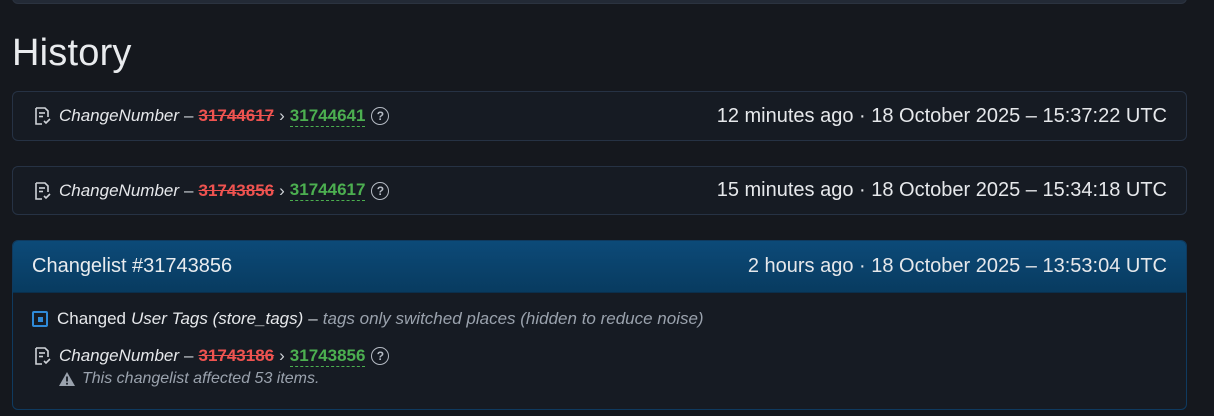 Image resolution: width=1214 pixels, height=416 pixels. I want to click on top-panel-edge, so click(599, 2).